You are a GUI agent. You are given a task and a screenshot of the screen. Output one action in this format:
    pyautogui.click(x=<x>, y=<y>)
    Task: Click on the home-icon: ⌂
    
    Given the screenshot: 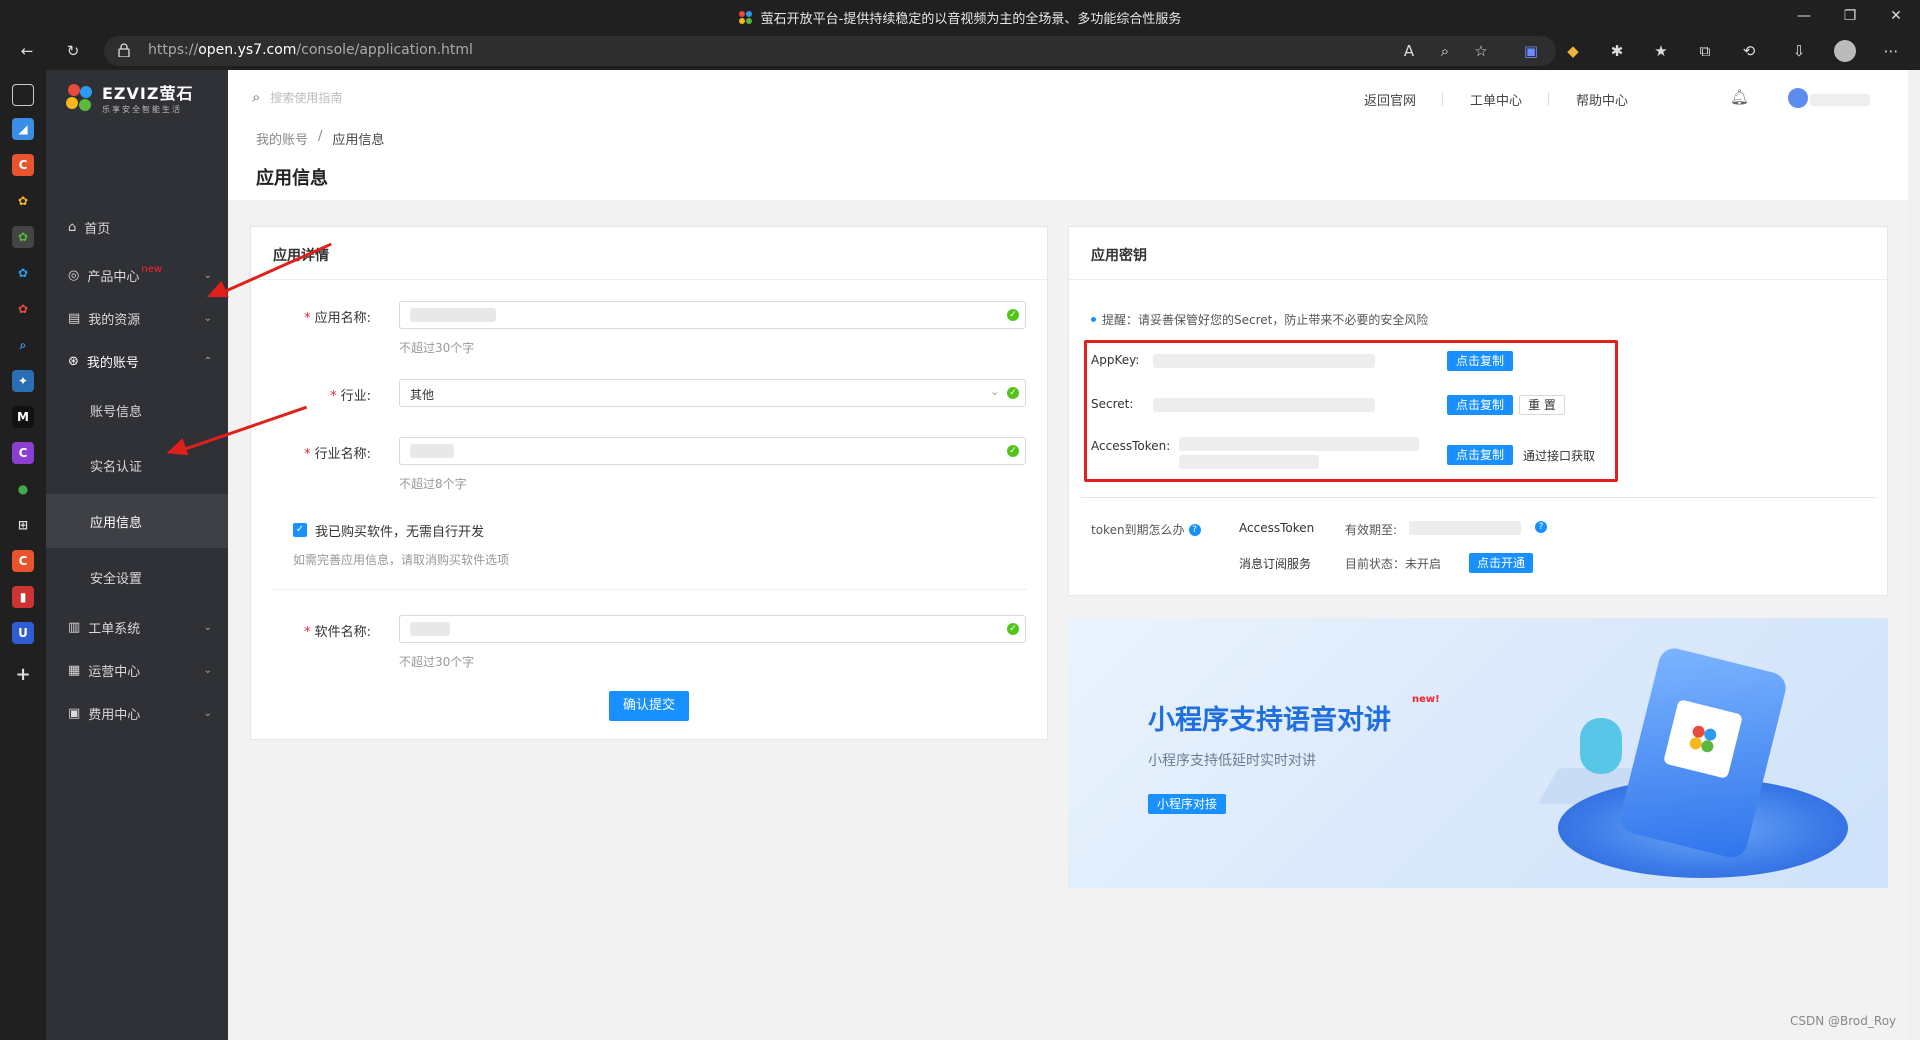 What is the action you would take?
    pyautogui.click(x=72, y=227)
    